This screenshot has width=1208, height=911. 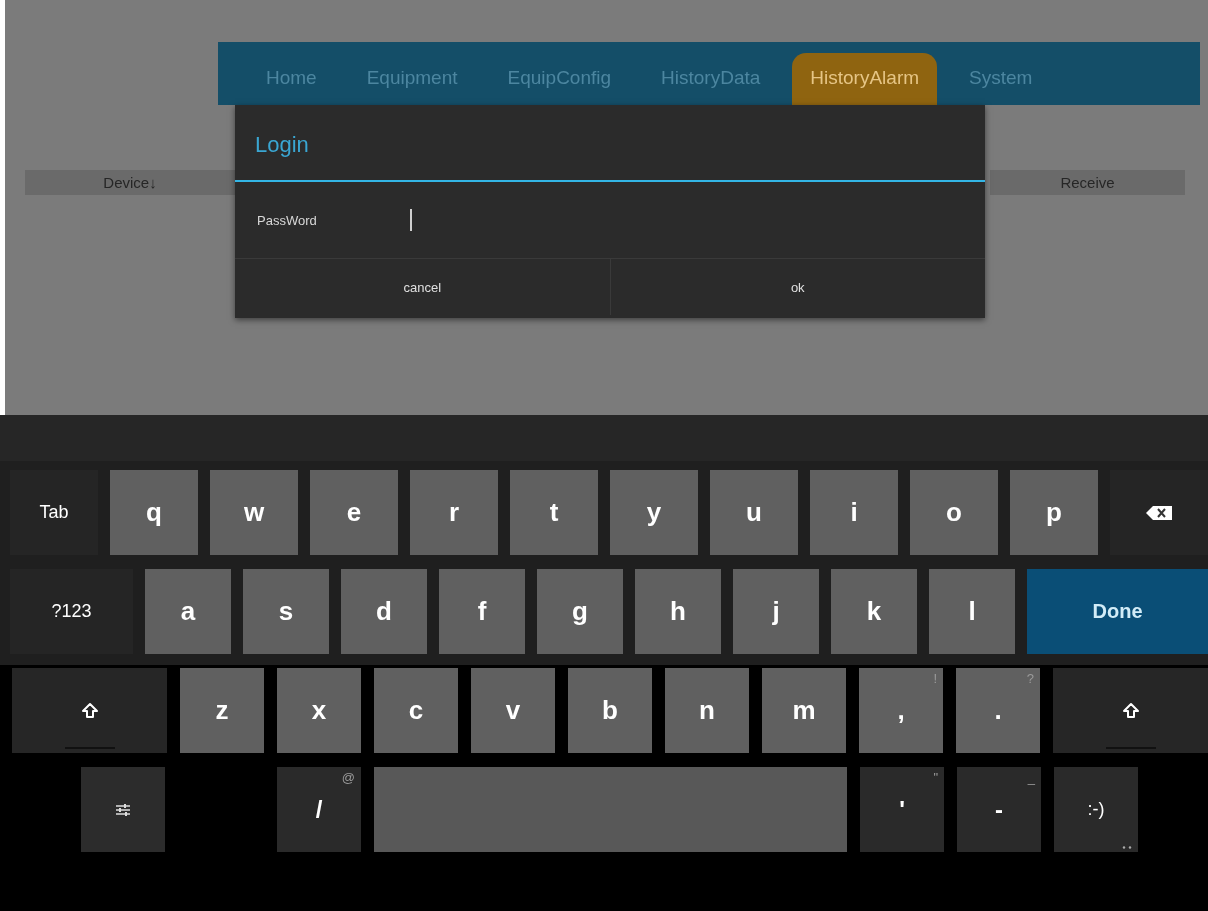 I want to click on key: :-), so click(x=1096, y=809).